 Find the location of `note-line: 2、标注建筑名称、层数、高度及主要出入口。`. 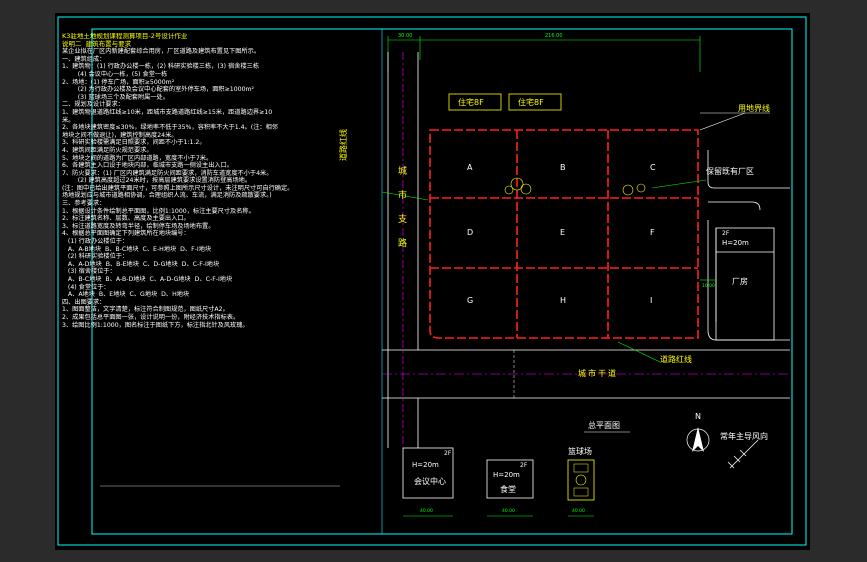

note-line: 2、标注建筑名称、层数、高度及主要出入口。 is located at coordinates (126, 219).